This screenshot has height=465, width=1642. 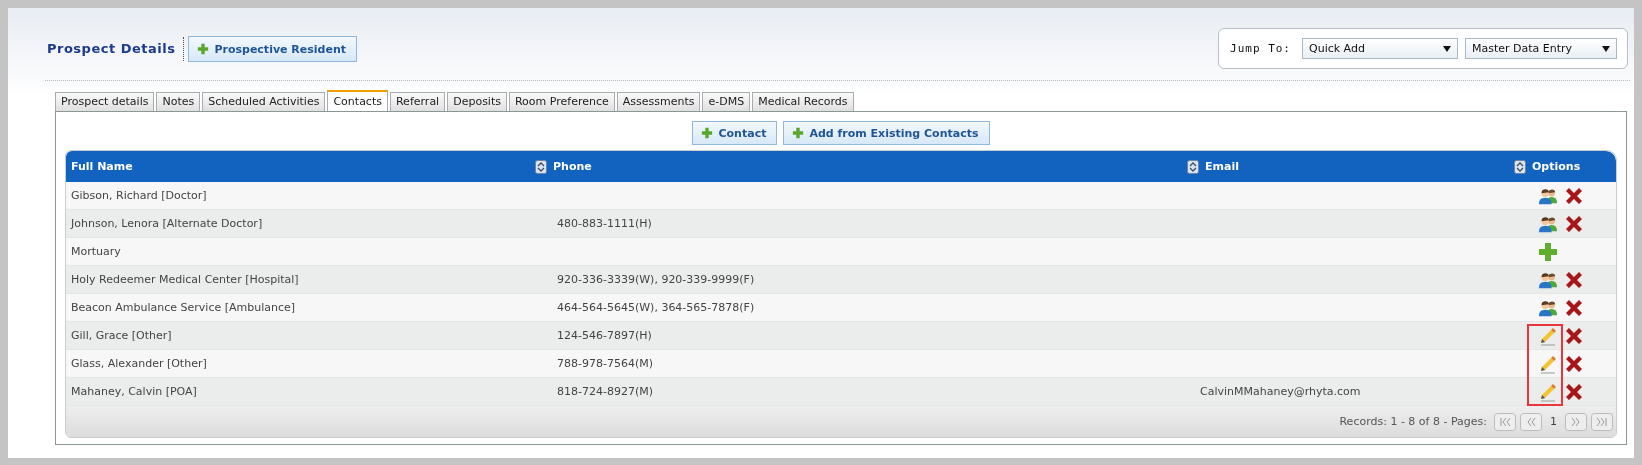 What do you see at coordinates (139, 195) in the screenshot?
I see `table-cell: Gibson, Richard [Doctor]` at bounding box center [139, 195].